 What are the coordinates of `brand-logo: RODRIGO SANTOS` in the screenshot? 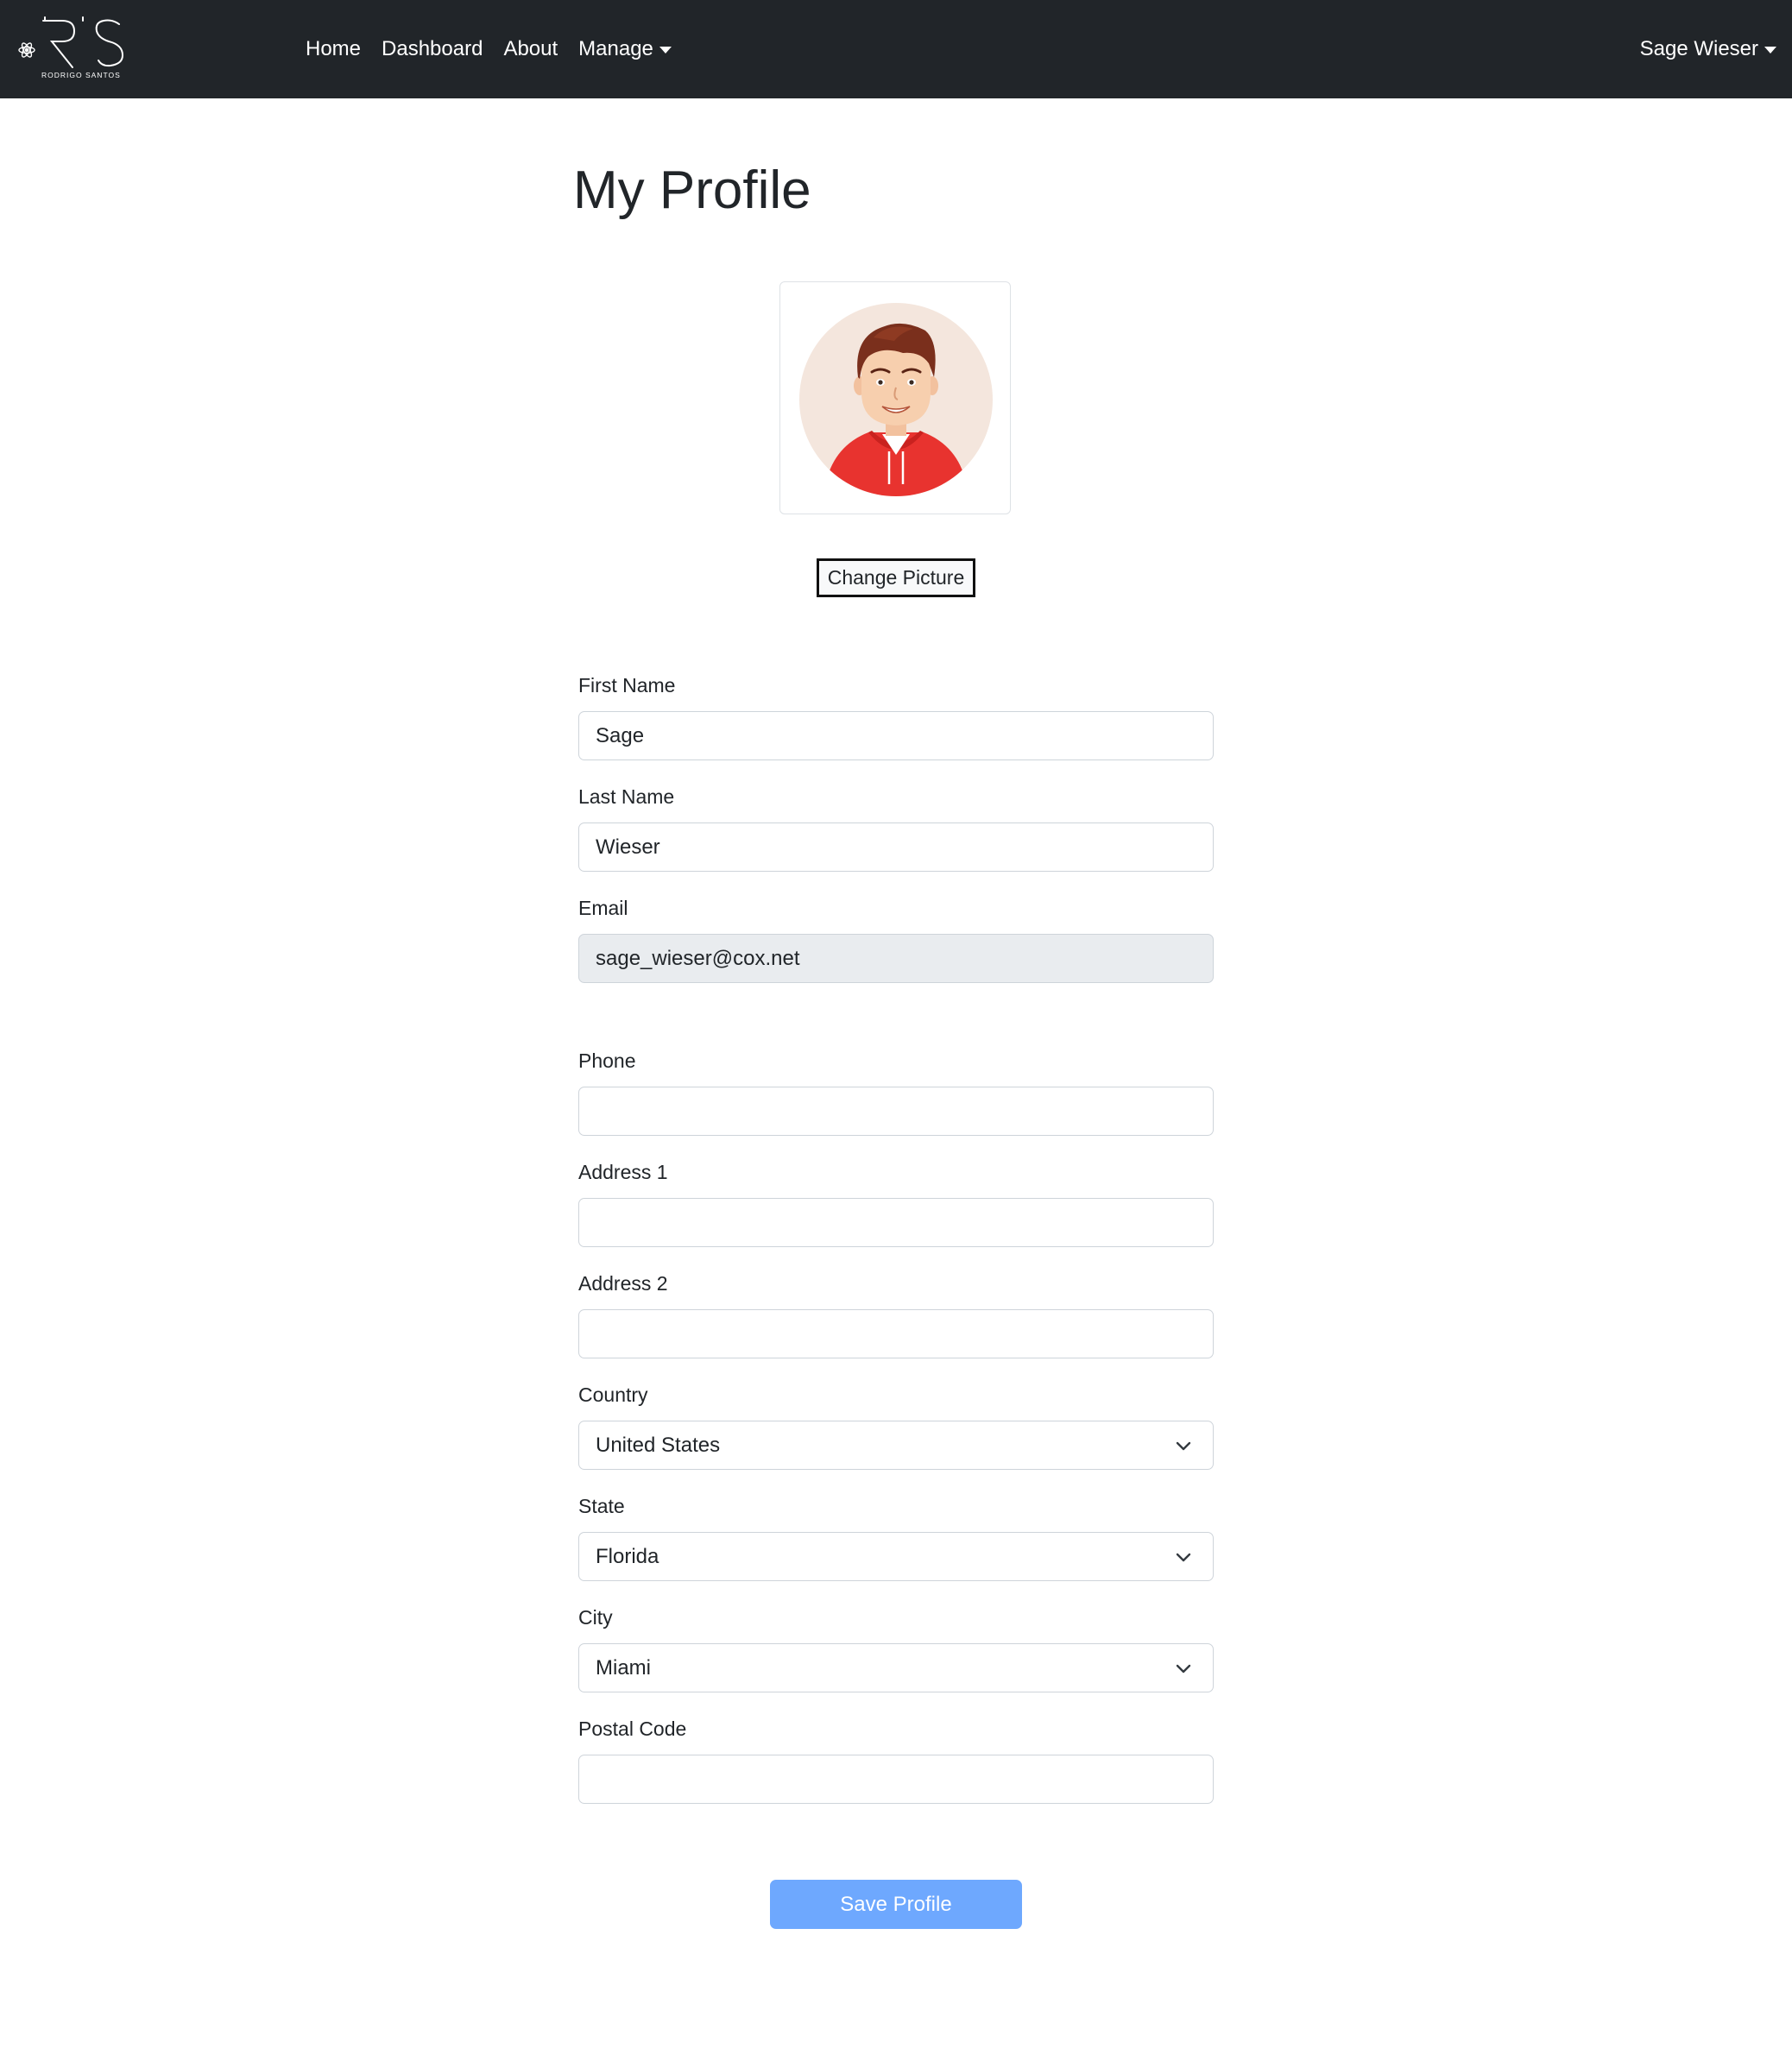 It's located at (73, 49).